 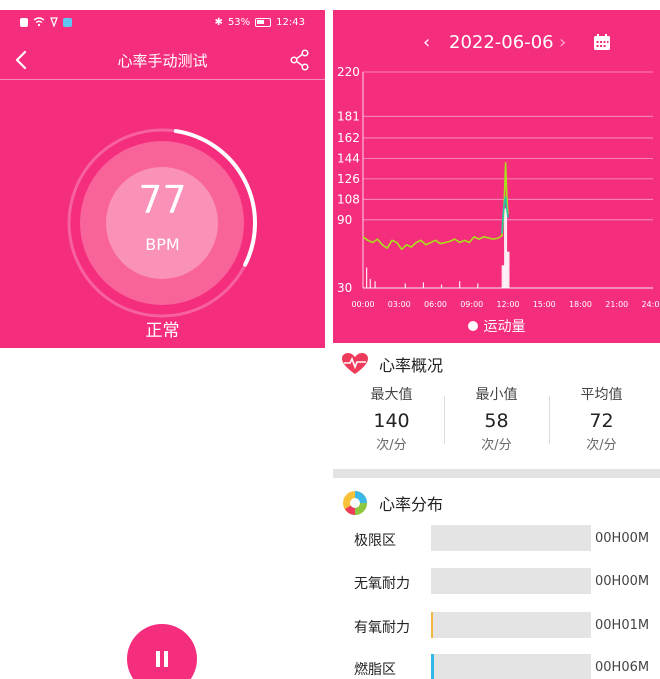 I want to click on heart-rate-line, so click(x=435, y=206).